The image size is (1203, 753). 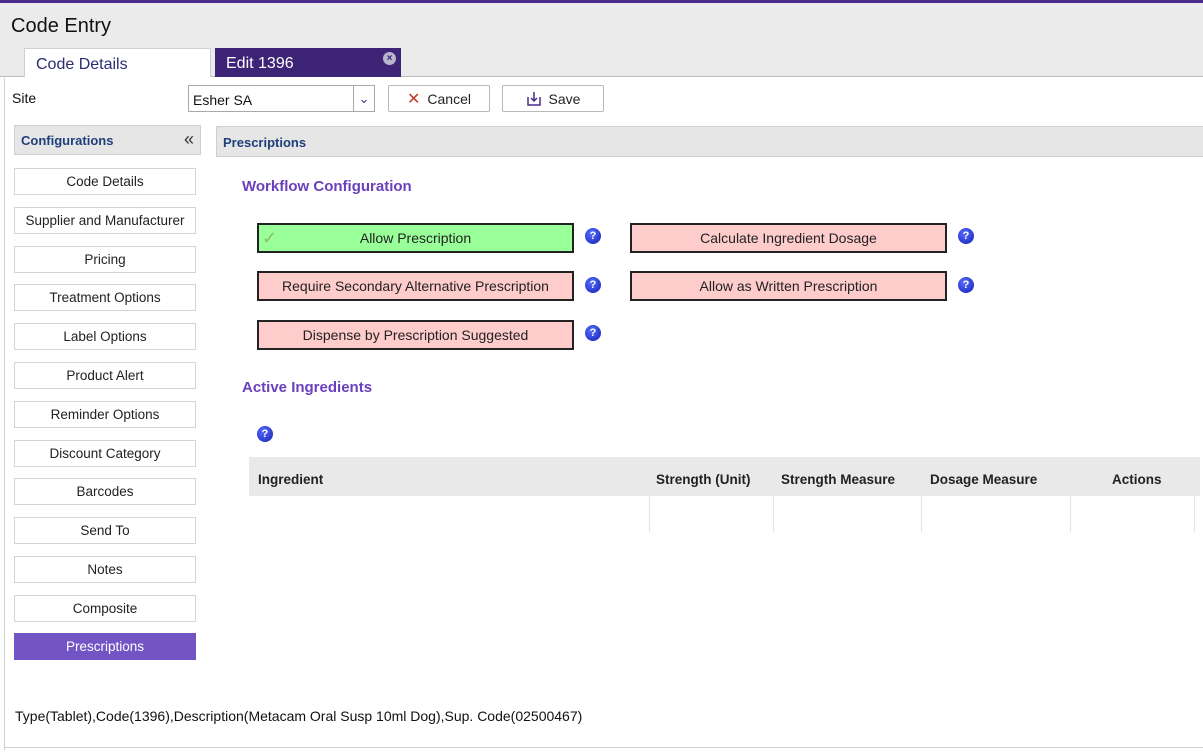 What do you see at coordinates (105, 569) in the screenshot?
I see `sidebar-item-notes: Notes` at bounding box center [105, 569].